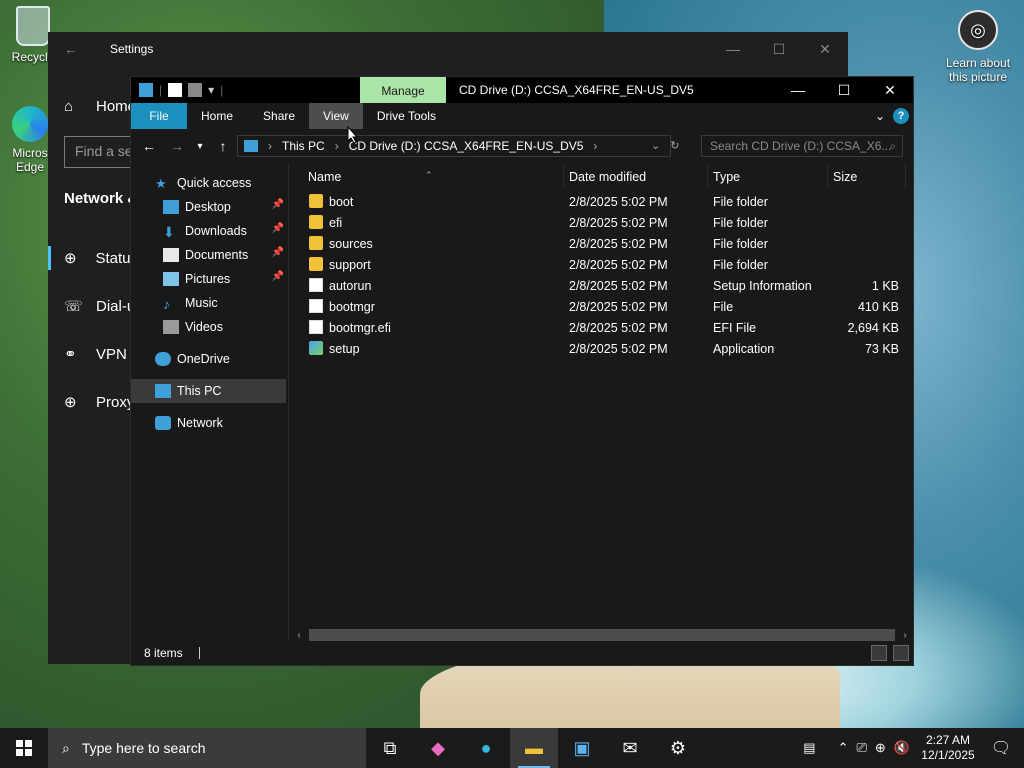 Image resolution: width=1024 pixels, height=768 pixels. Describe the element at coordinates (195, 90) in the screenshot. I see `new-folder-icon` at that location.